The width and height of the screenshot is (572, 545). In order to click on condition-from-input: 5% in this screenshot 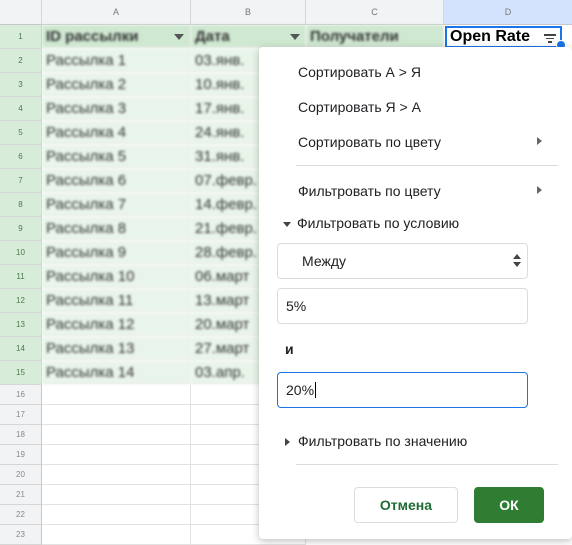, I will do `click(402, 306)`.